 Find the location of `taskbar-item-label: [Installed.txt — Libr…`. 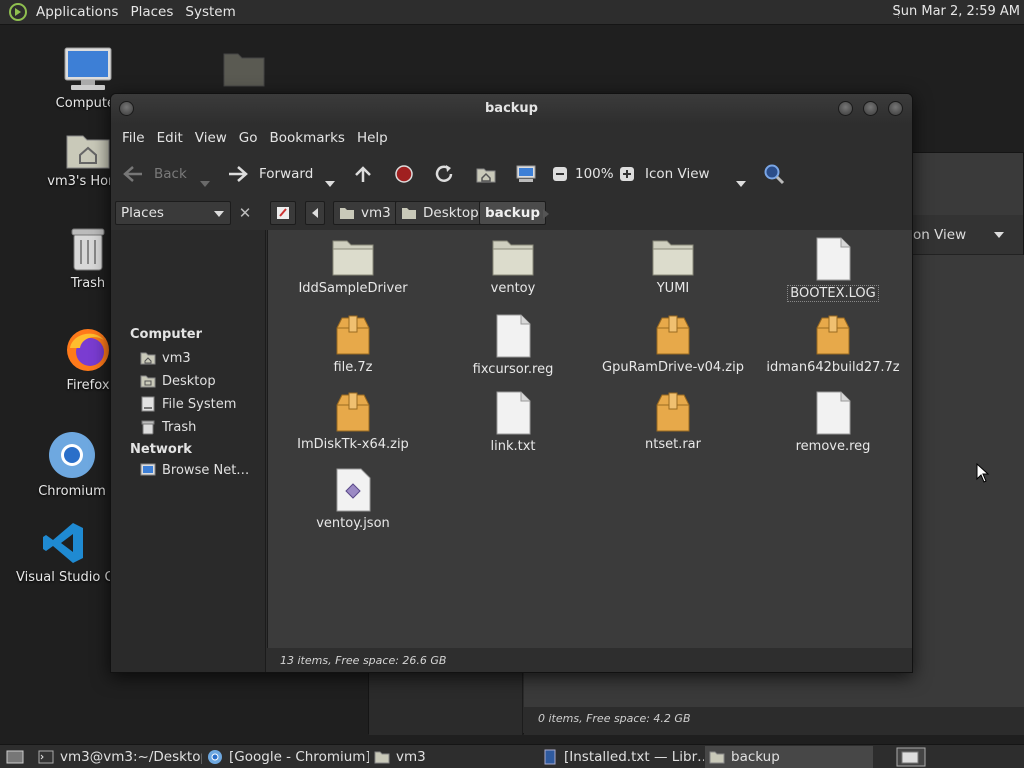

taskbar-item-label: [Installed.txt — Libr… is located at coordinates (634, 757).